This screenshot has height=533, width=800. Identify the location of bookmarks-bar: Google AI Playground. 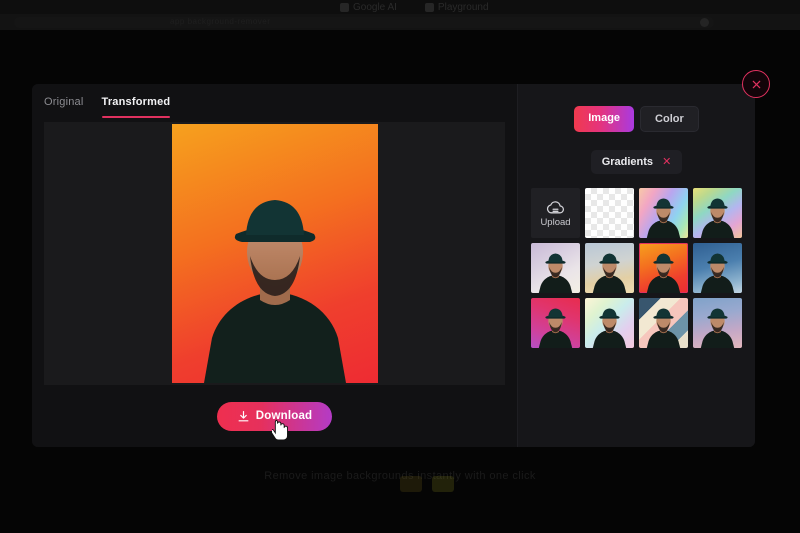
(460, 7).